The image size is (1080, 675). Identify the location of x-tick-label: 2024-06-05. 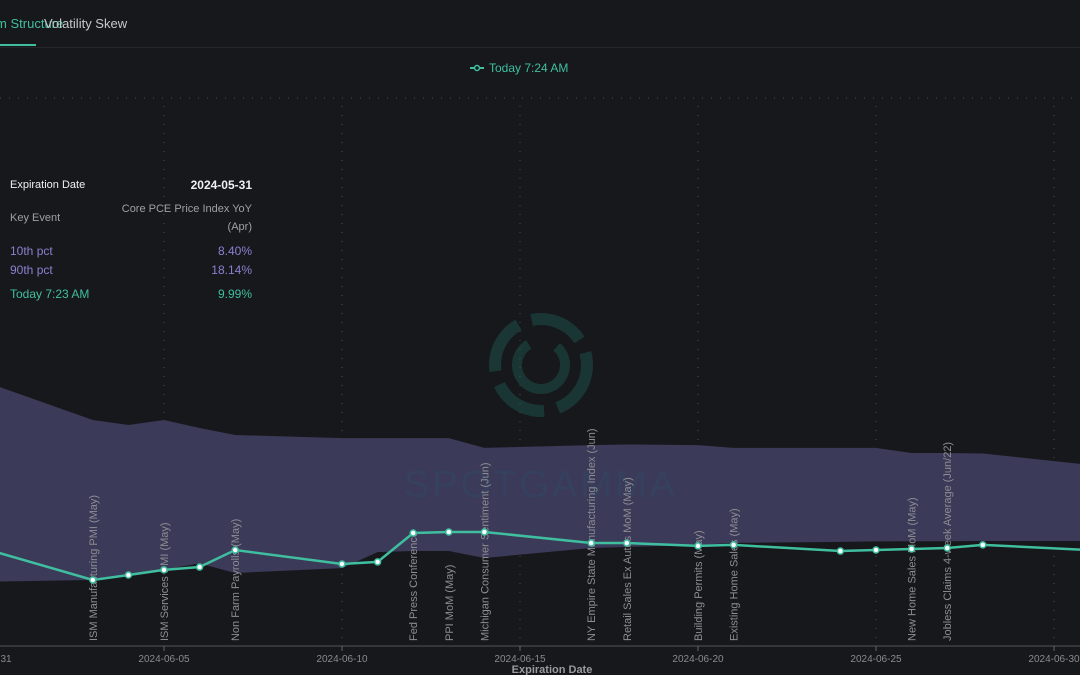
(164, 659).